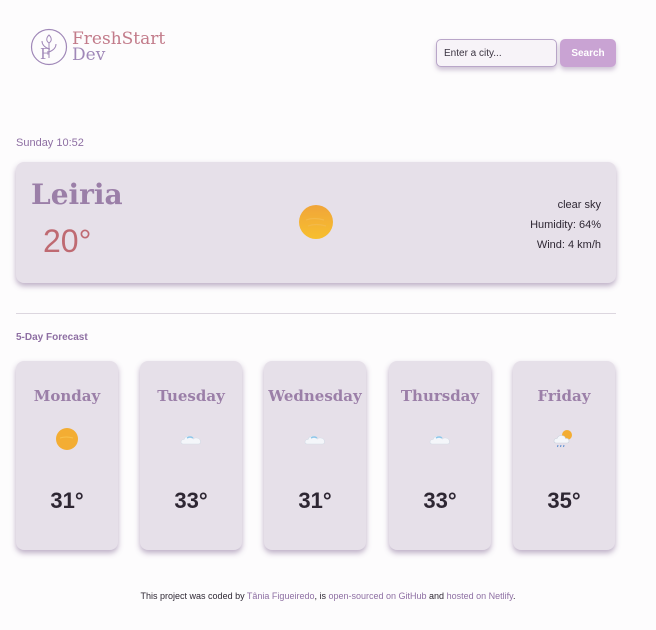  What do you see at coordinates (480, 596) in the screenshot?
I see `netlify-link: hosted on Netlify` at bounding box center [480, 596].